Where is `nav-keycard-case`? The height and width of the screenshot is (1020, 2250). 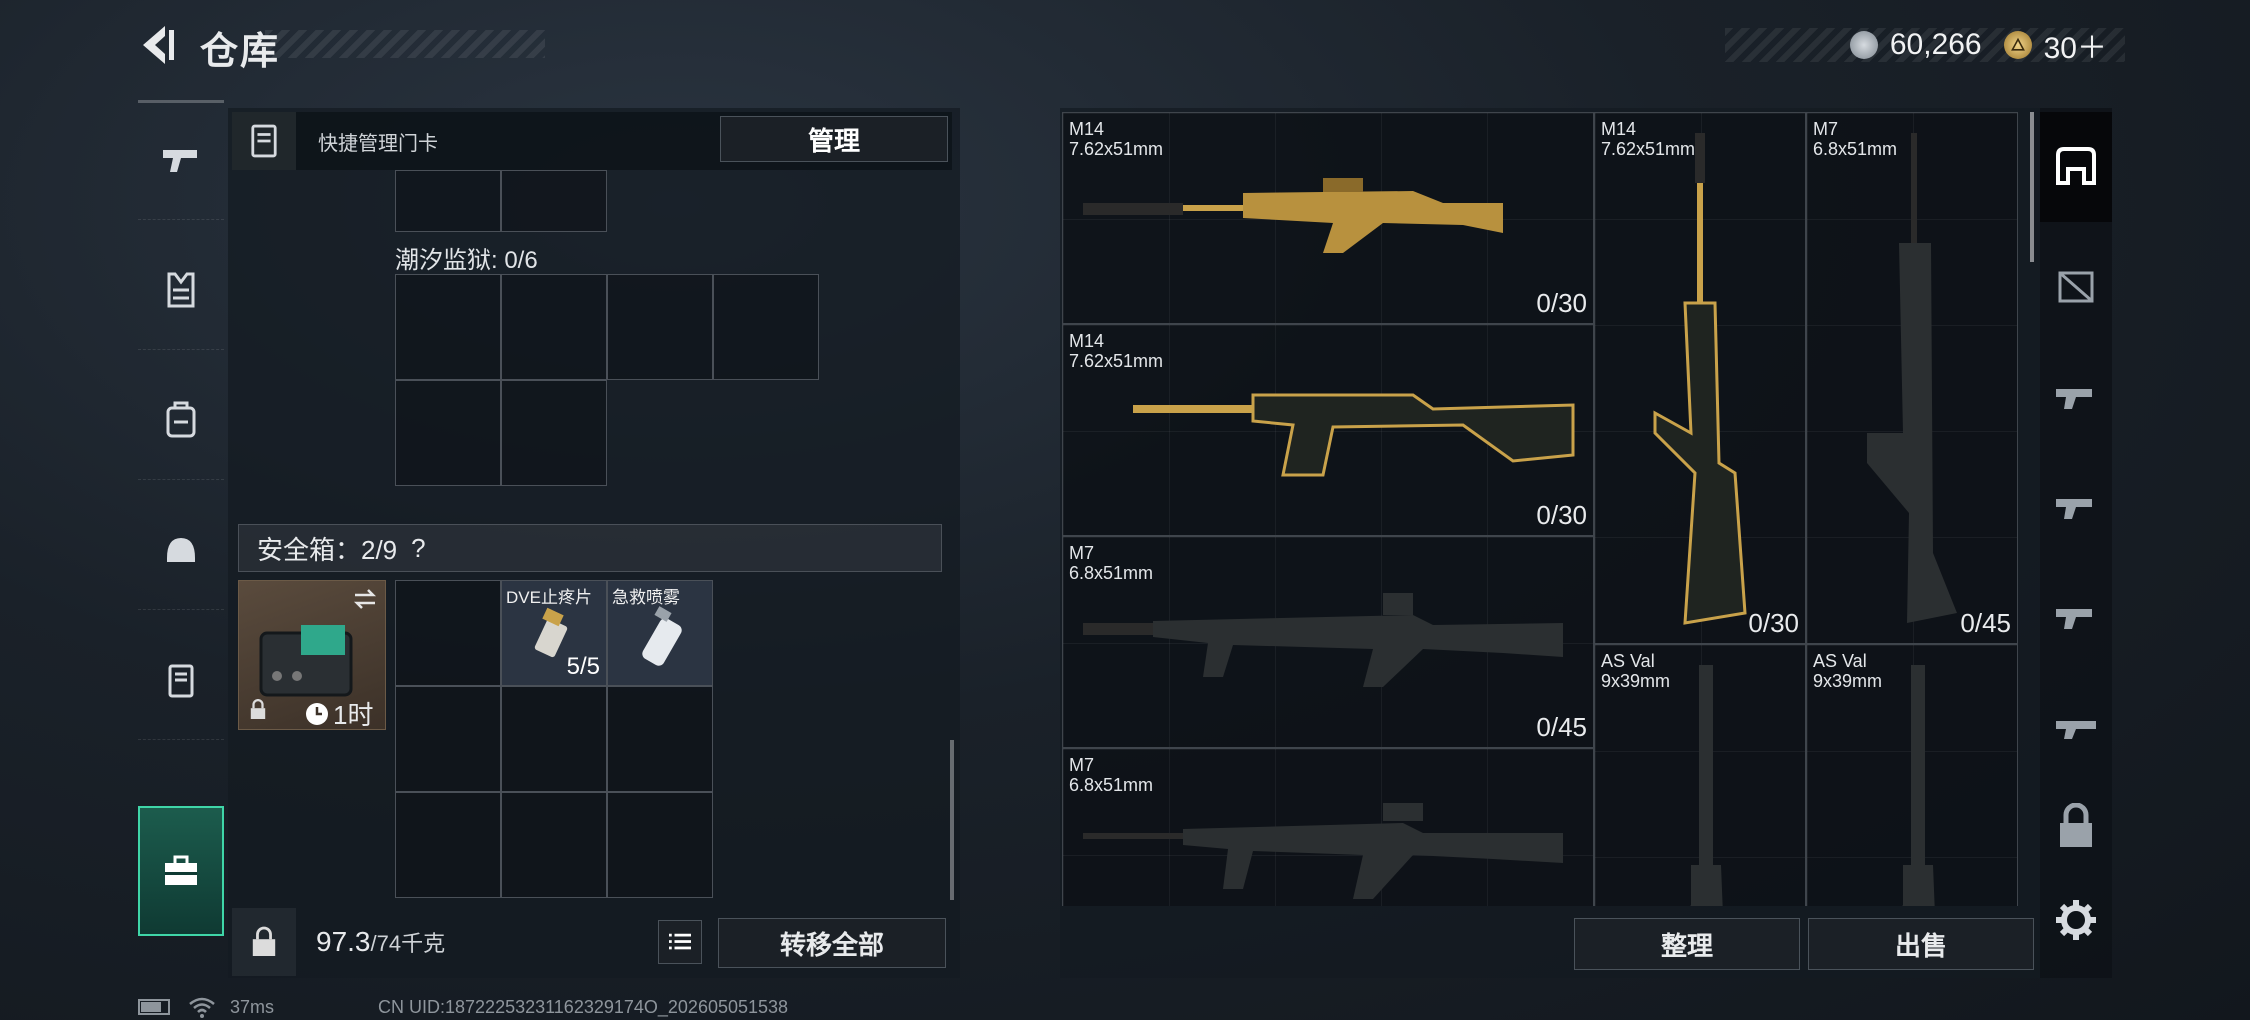 nav-keycard-case is located at coordinates (181, 680).